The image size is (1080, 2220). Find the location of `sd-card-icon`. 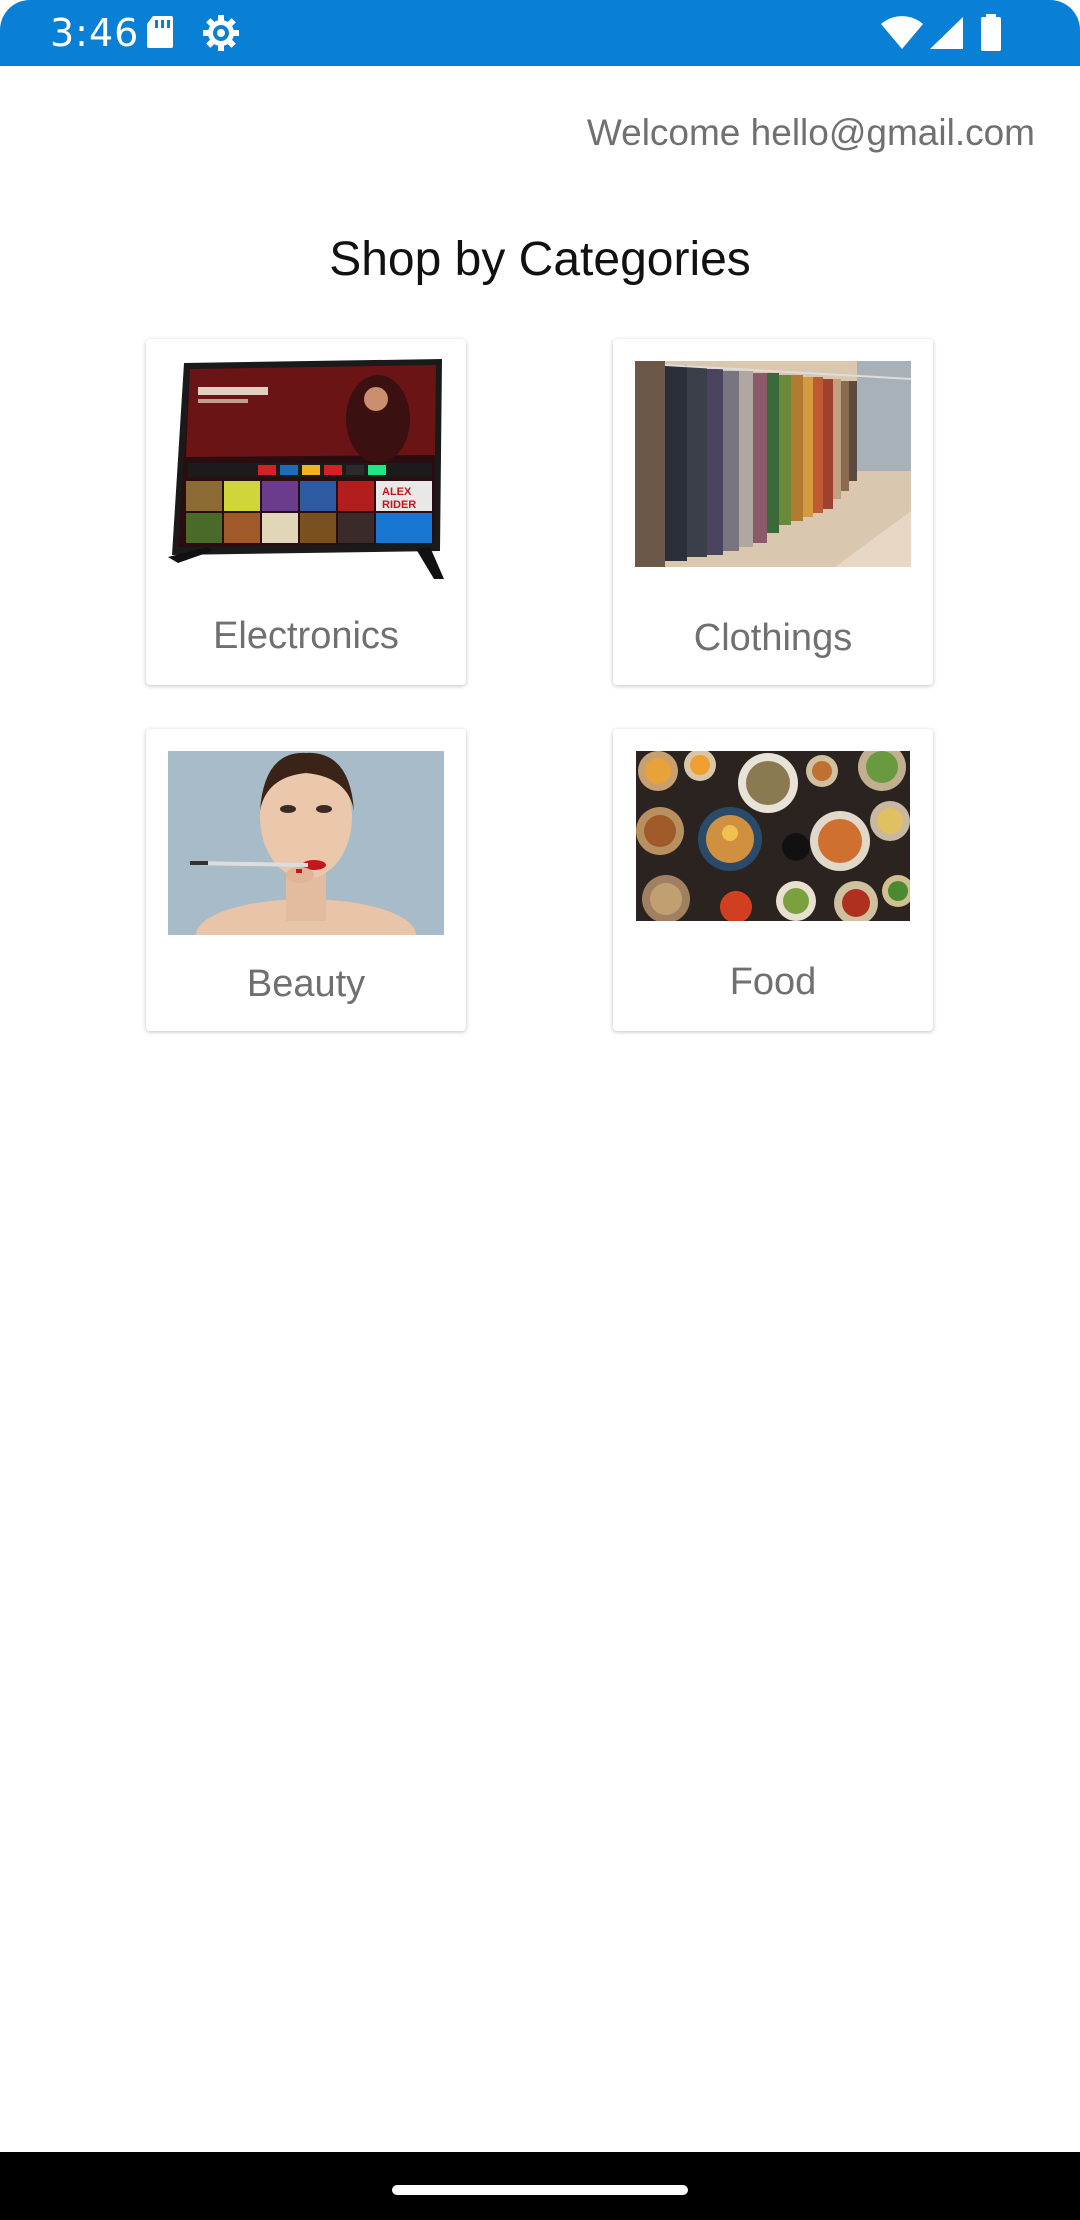

sd-card-icon is located at coordinates (160, 32).